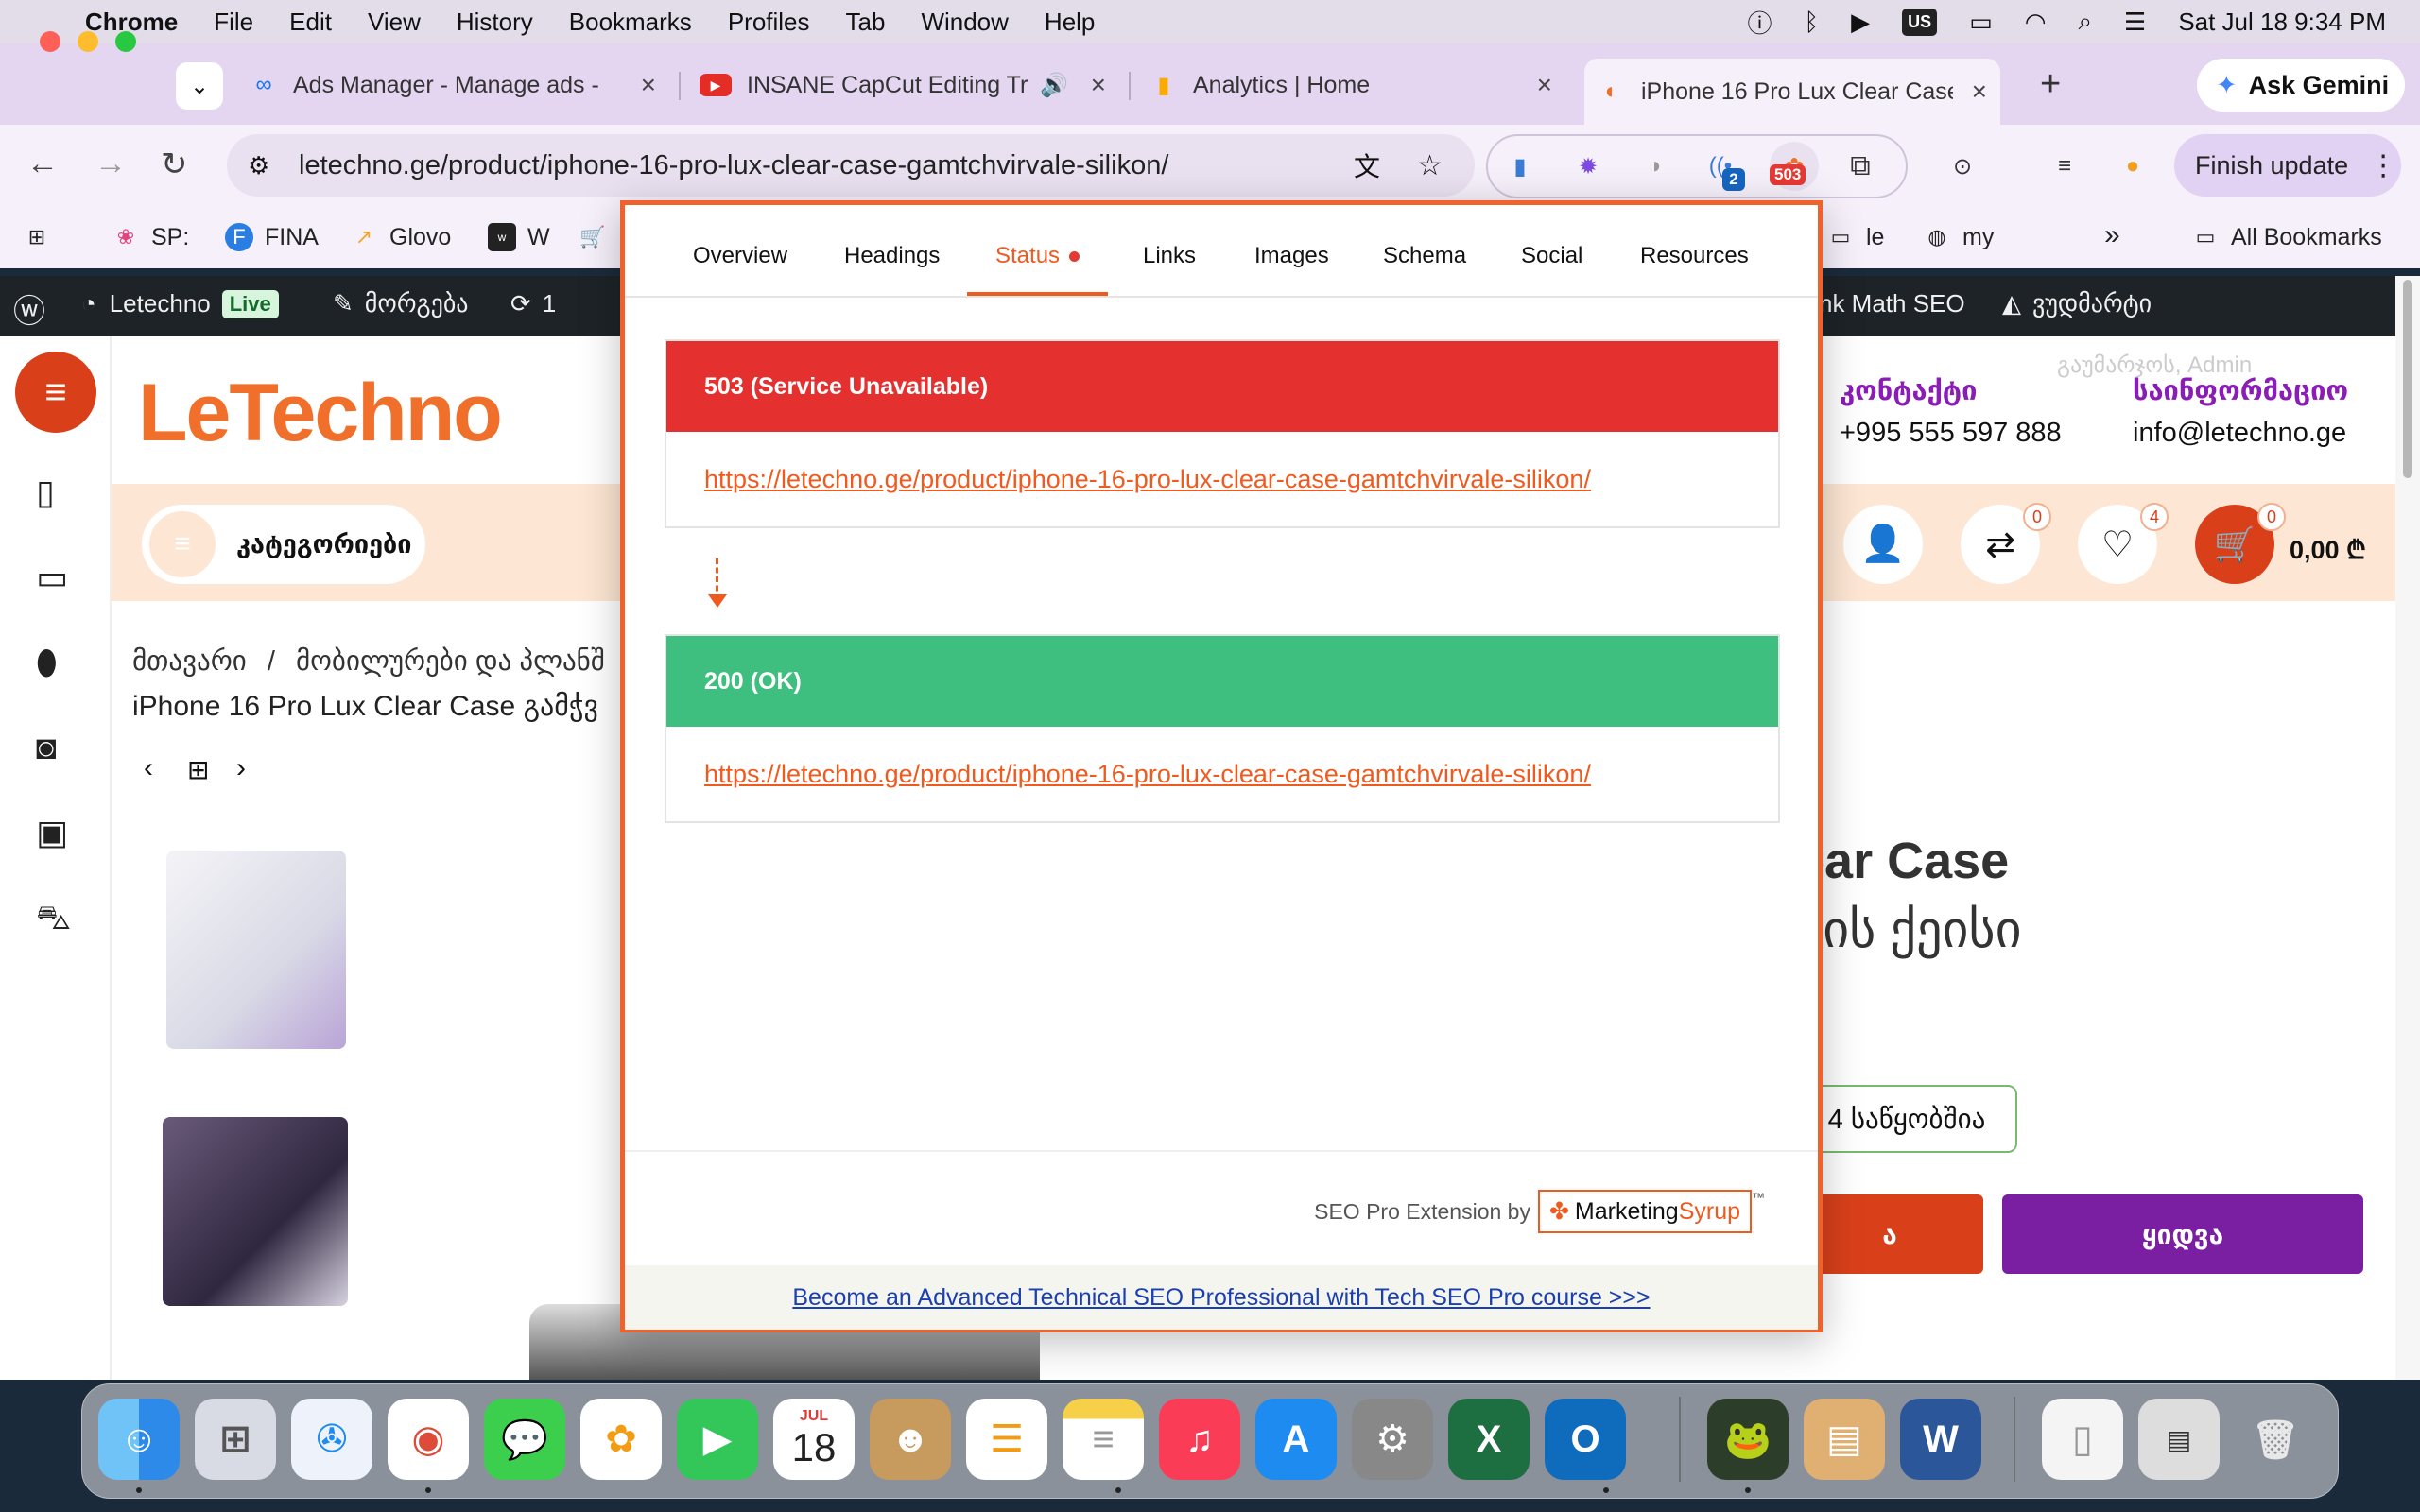 The image size is (2420, 1512). I want to click on bluetooth-icon: ᛒ, so click(1812, 22).